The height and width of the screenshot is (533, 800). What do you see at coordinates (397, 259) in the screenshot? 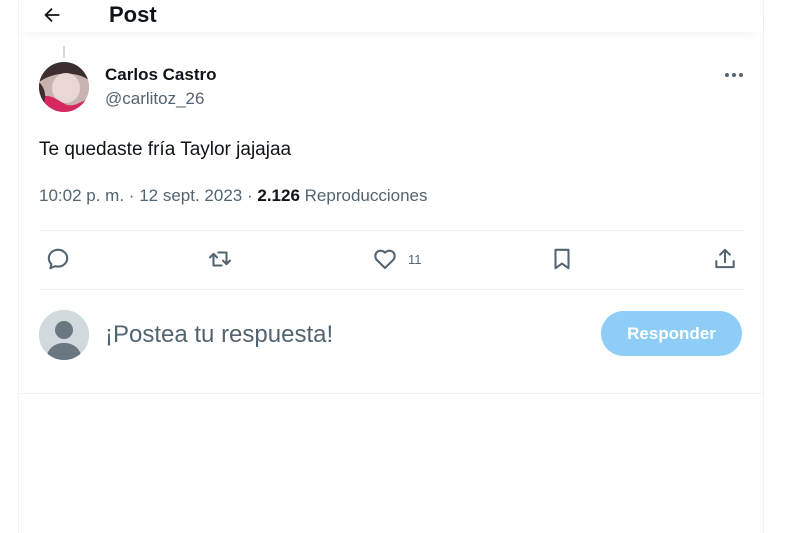
I see `like-button: 11` at bounding box center [397, 259].